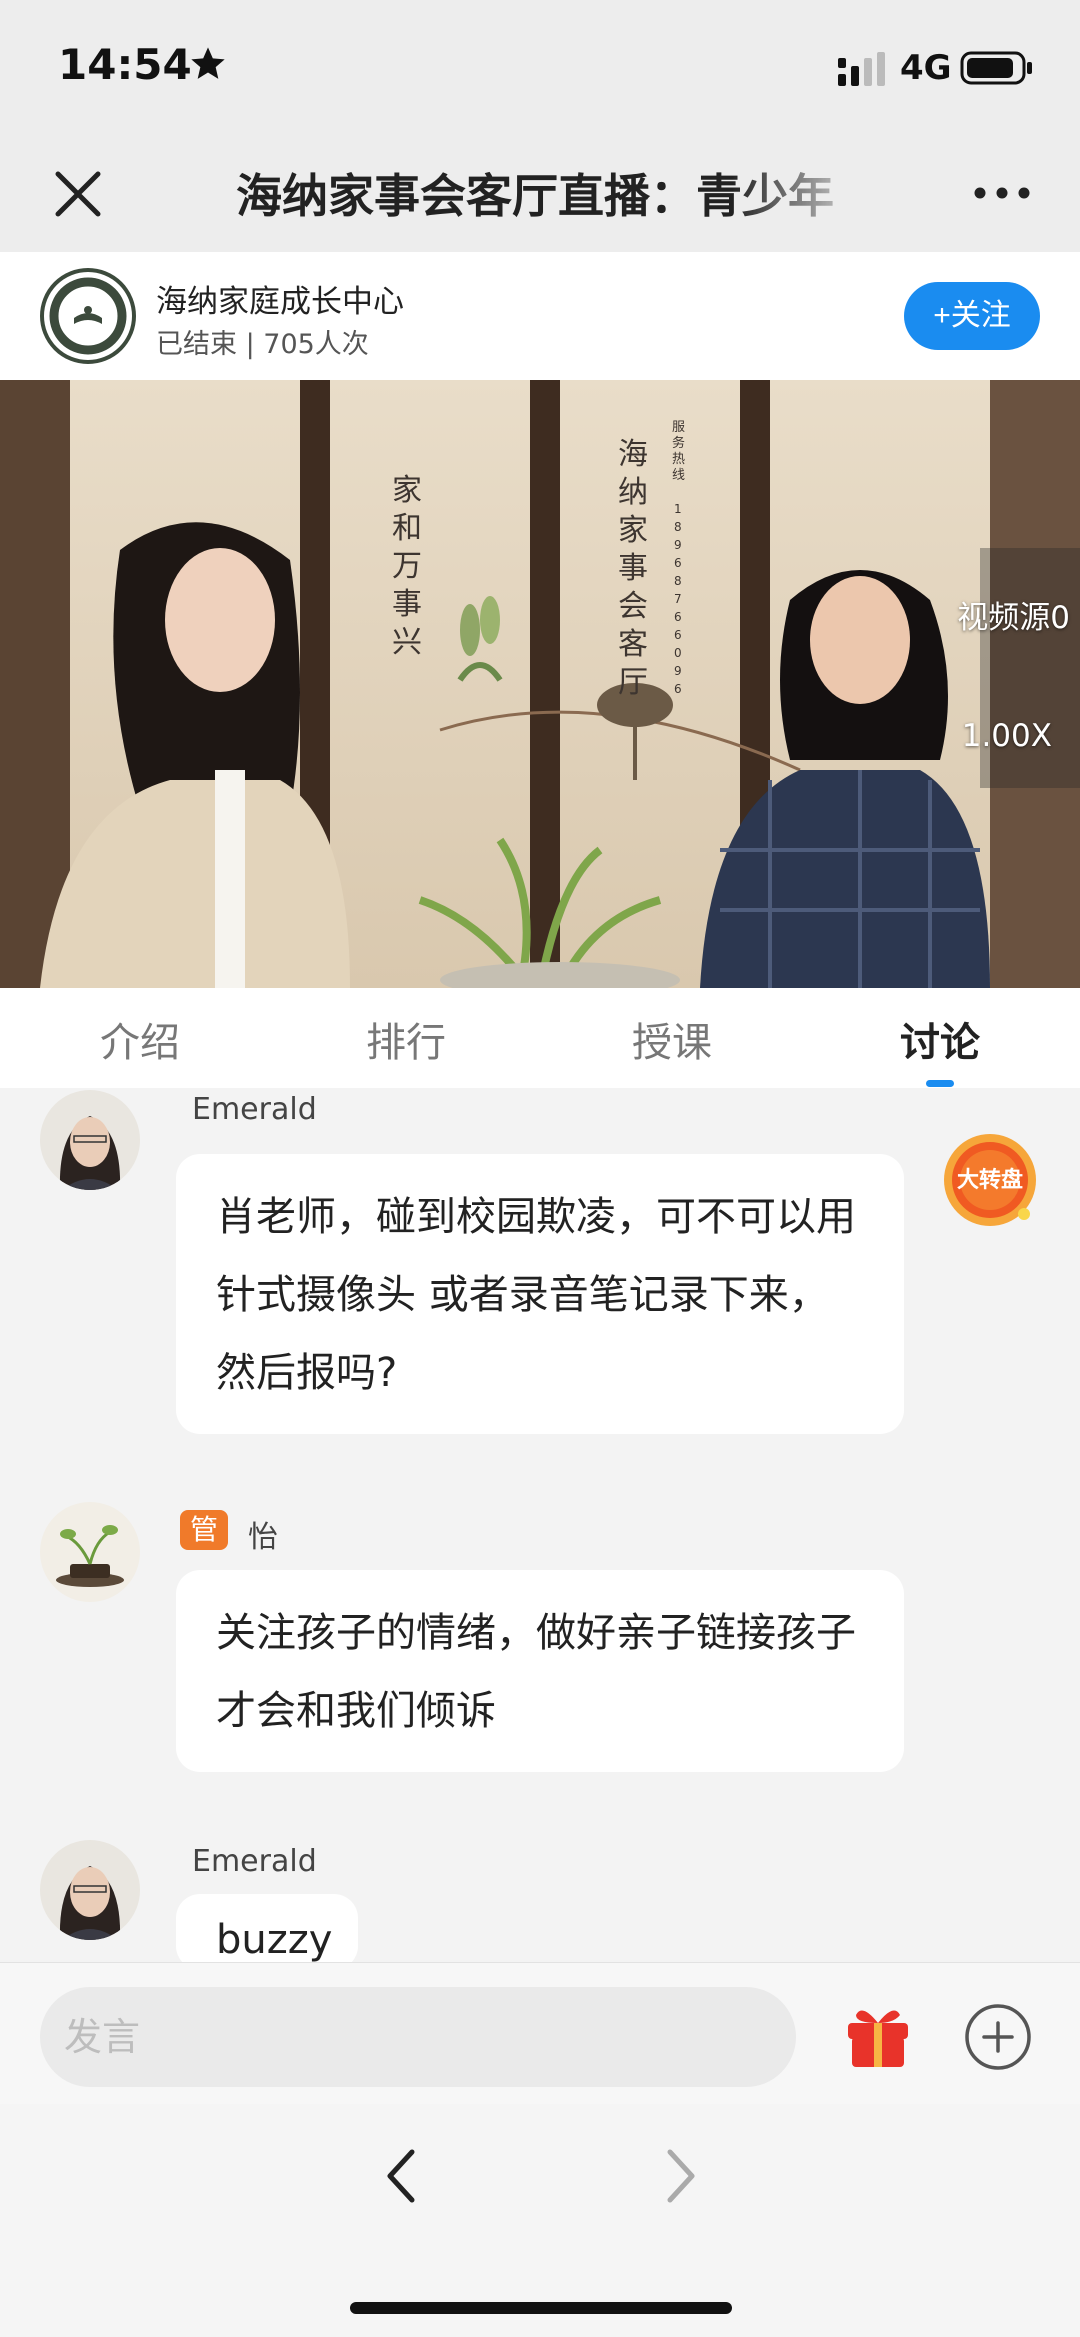  I want to click on active-tab-indicator, so click(940, 1083).